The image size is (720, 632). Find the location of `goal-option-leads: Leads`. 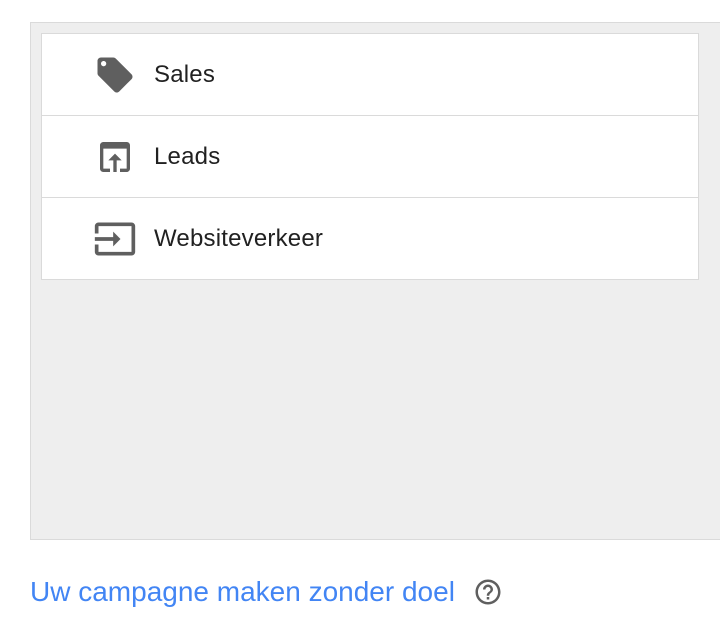

goal-option-leads: Leads is located at coordinates (370, 156).